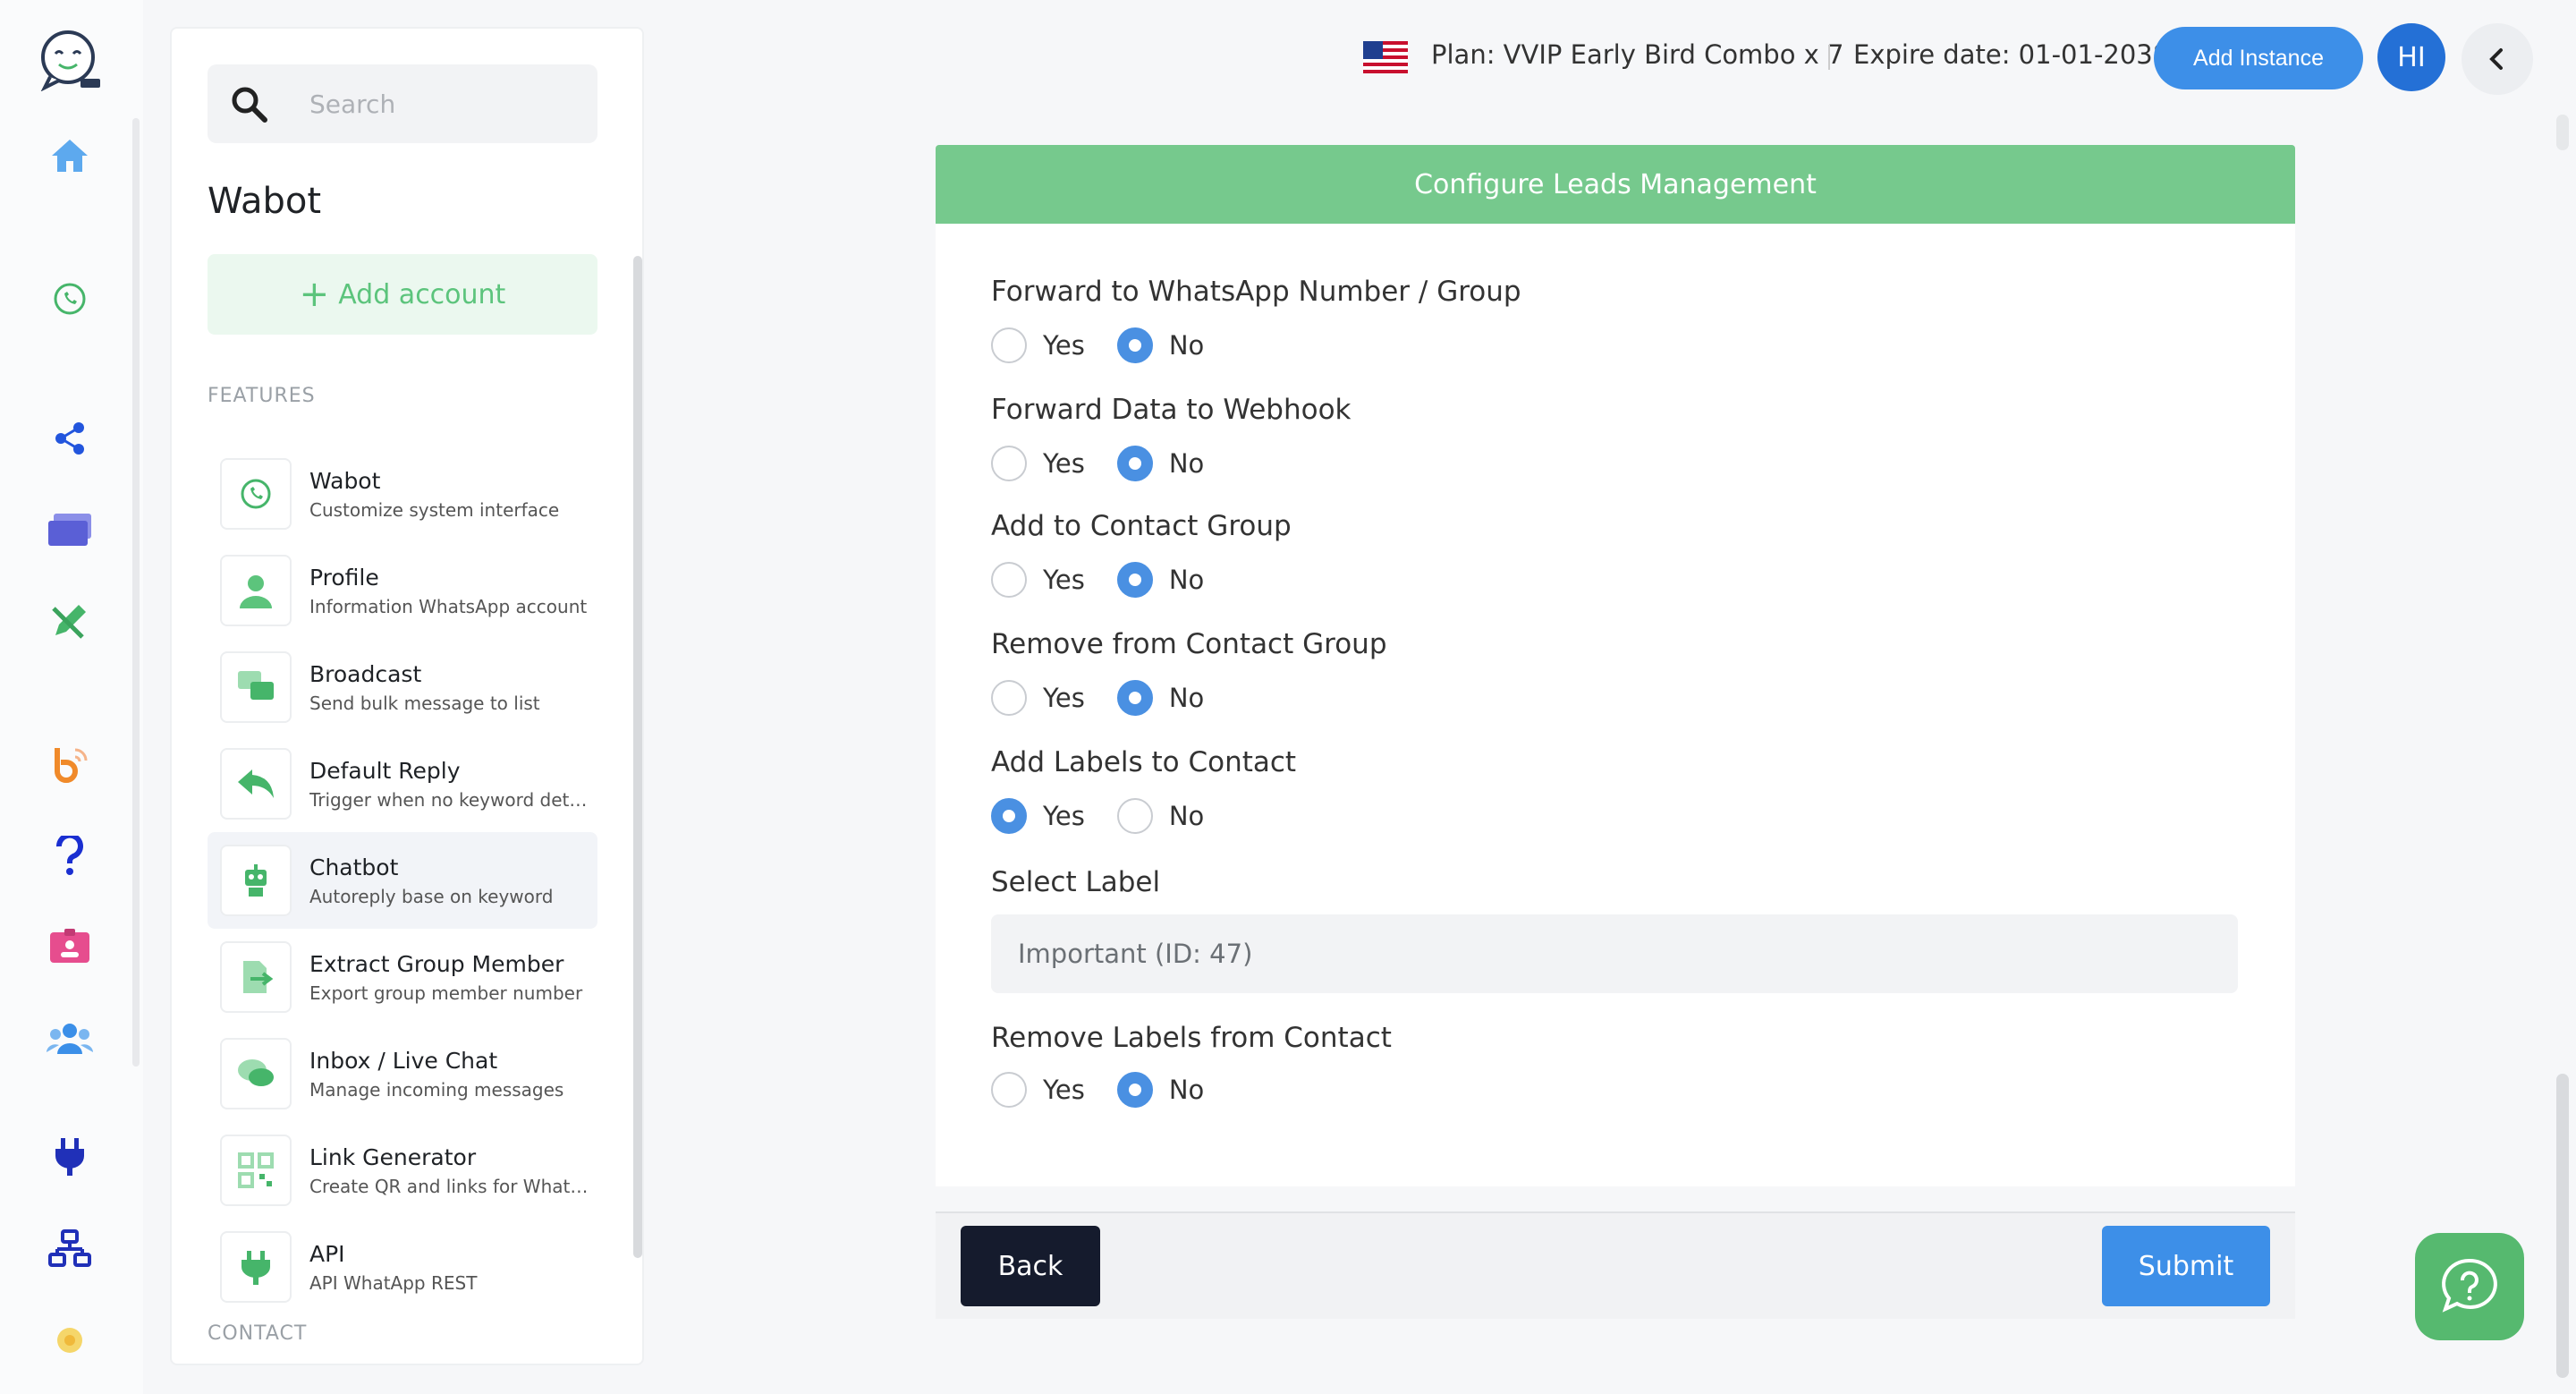 The height and width of the screenshot is (1394, 2576). I want to click on blog-icon, so click(70, 764).